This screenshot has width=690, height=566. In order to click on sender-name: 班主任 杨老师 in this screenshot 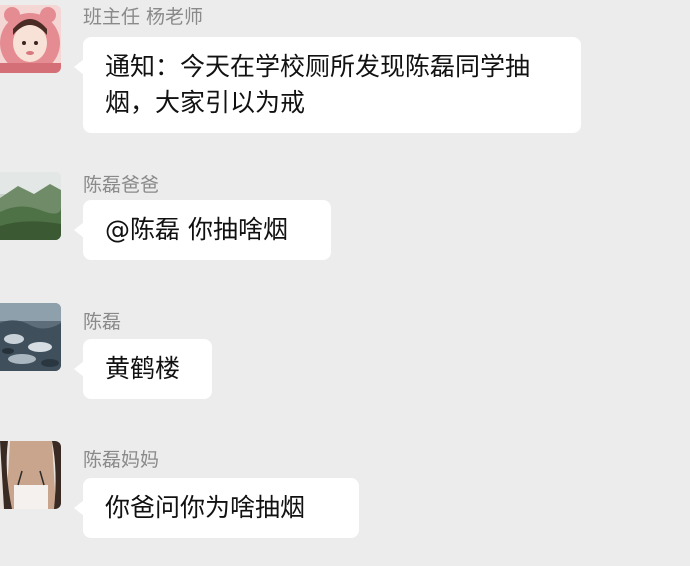, I will do `click(143, 17)`.